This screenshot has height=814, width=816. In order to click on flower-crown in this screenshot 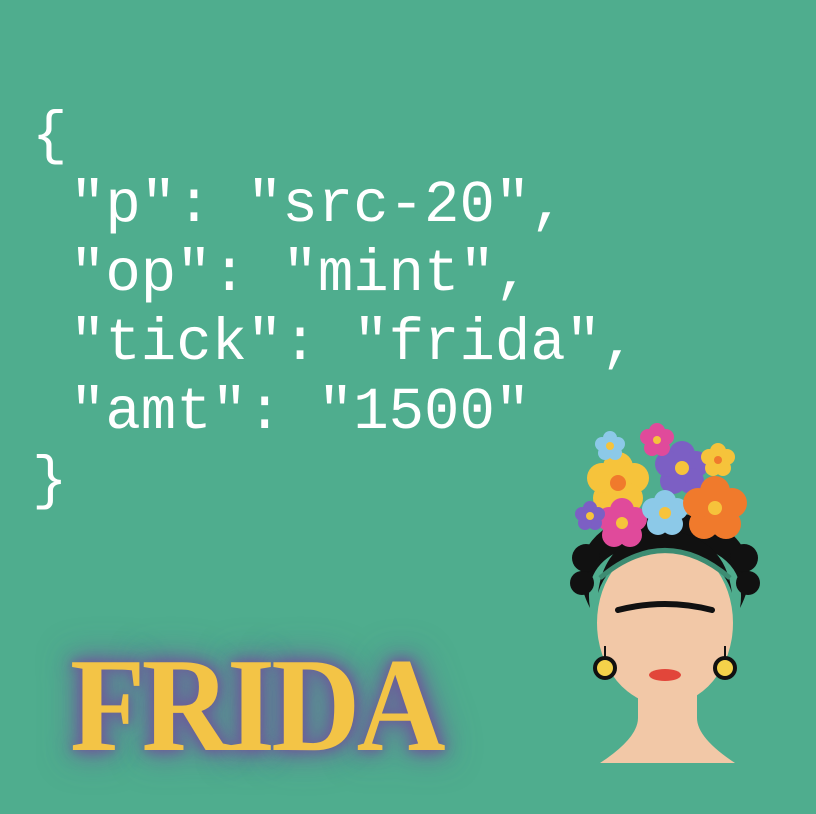, I will do `click(661, 485)`.